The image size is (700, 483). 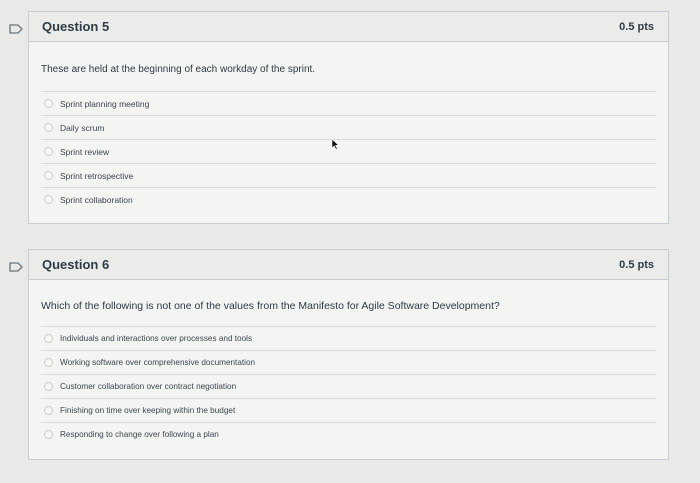 What do you see at coordinates (85, 151) in the screenshot?
I see `answer-label: Sprint review` at bounding box center [85, 151].